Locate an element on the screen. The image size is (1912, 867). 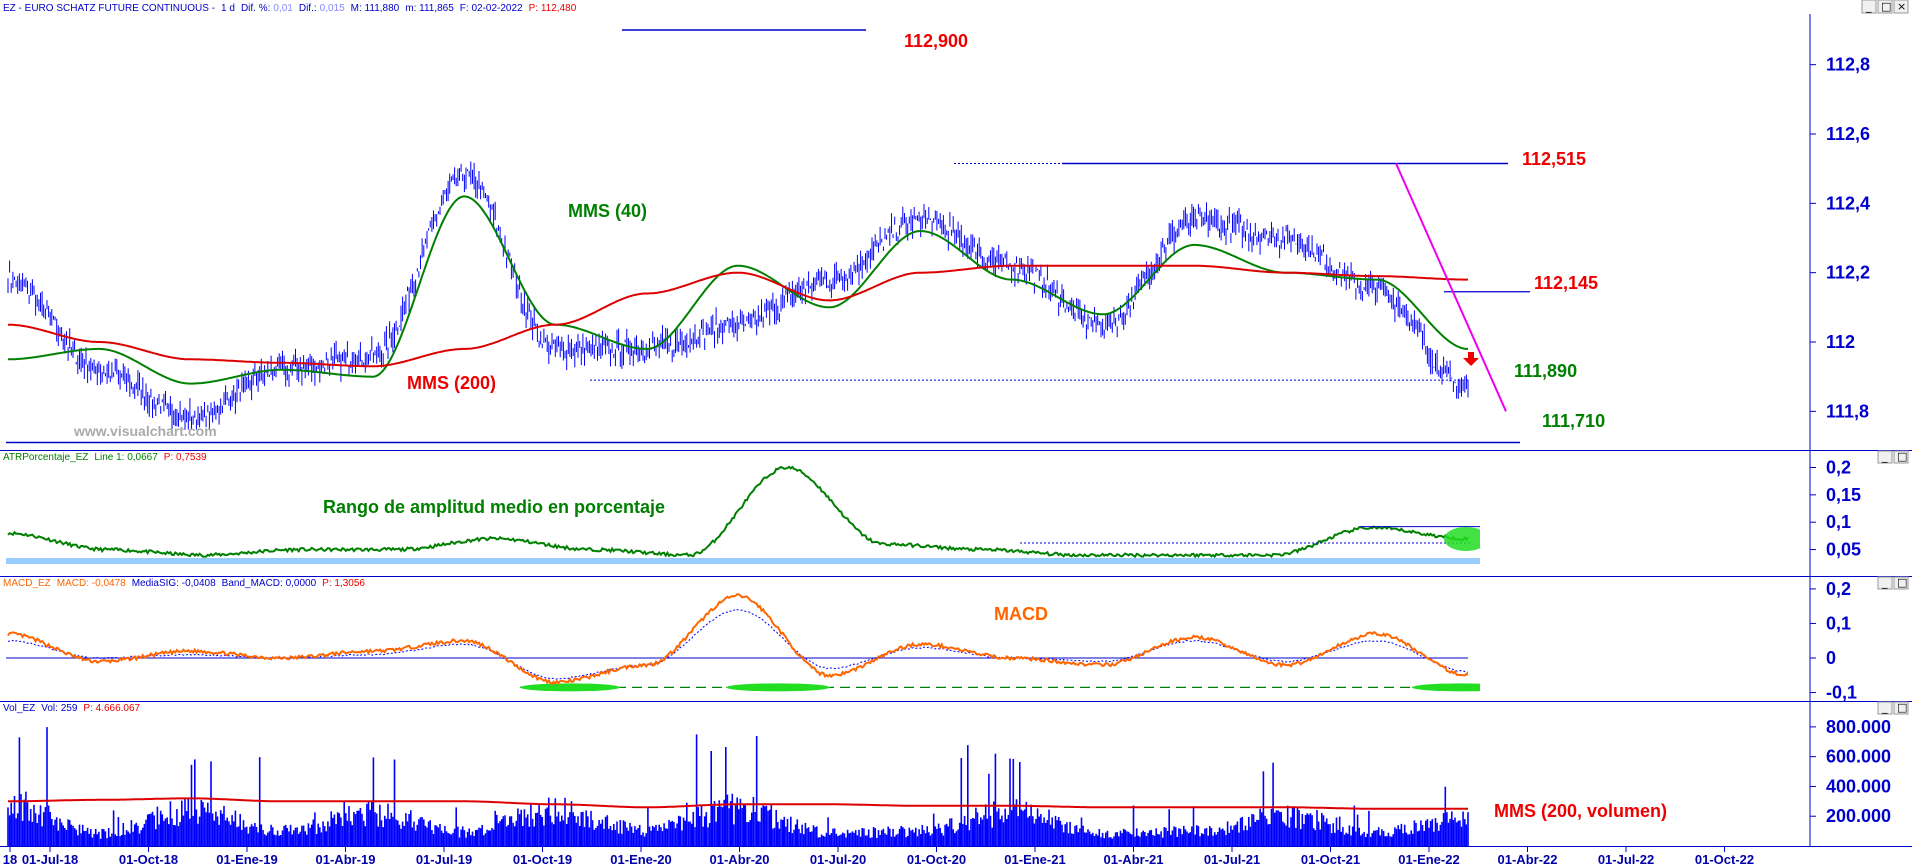
volume-y-axis: 200.000 400.000 600.000 800.000 is located at coordinates (1850, 771).